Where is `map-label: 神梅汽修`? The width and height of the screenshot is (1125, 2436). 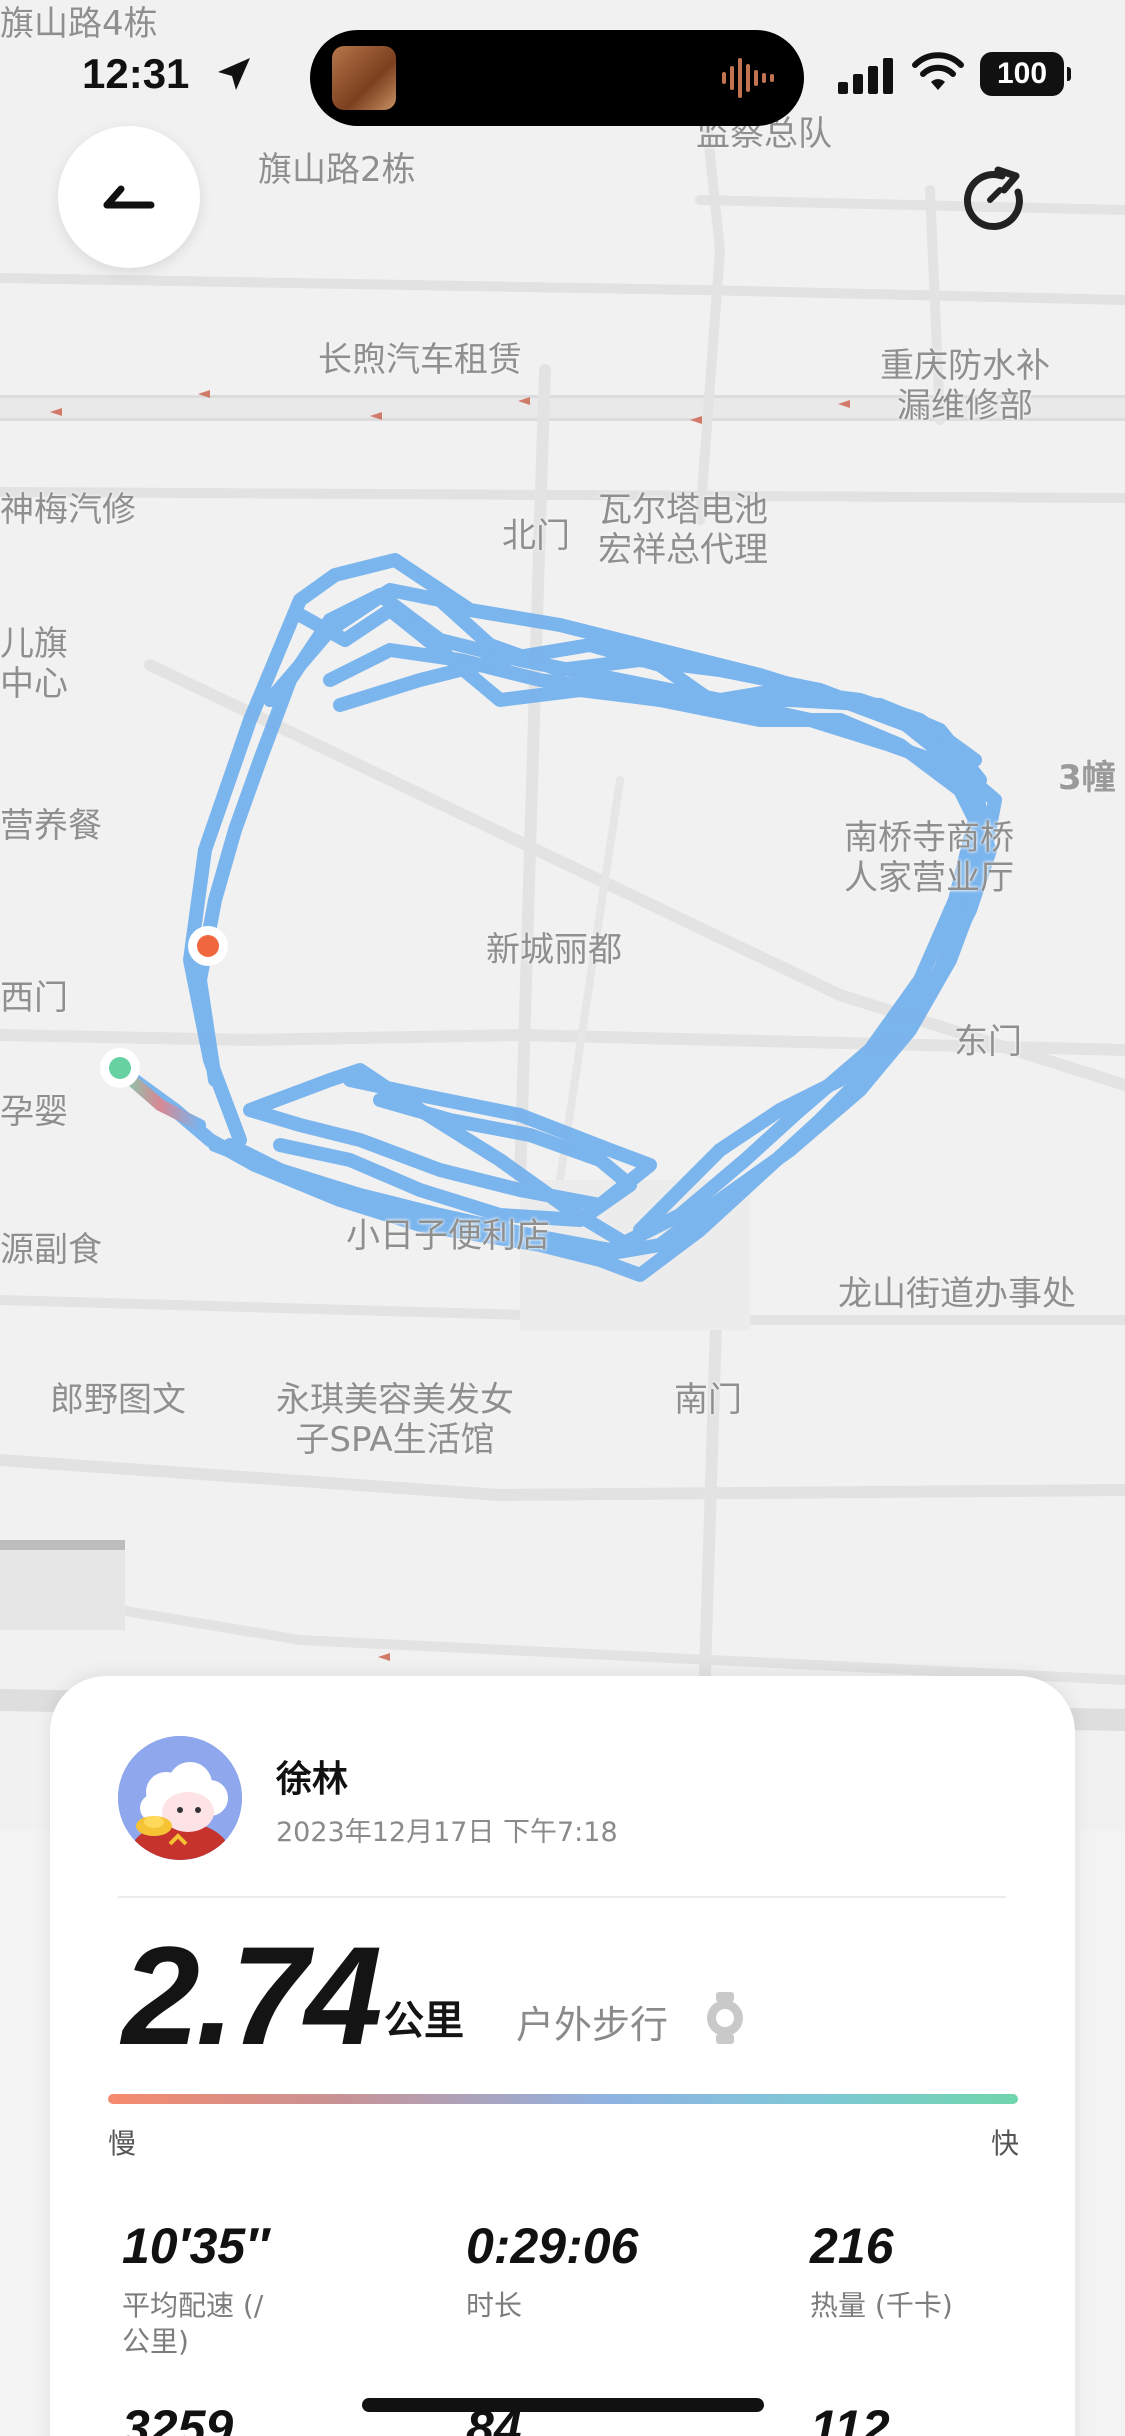 map-label: 神梅汽修 is located at coordinates (68, 510).